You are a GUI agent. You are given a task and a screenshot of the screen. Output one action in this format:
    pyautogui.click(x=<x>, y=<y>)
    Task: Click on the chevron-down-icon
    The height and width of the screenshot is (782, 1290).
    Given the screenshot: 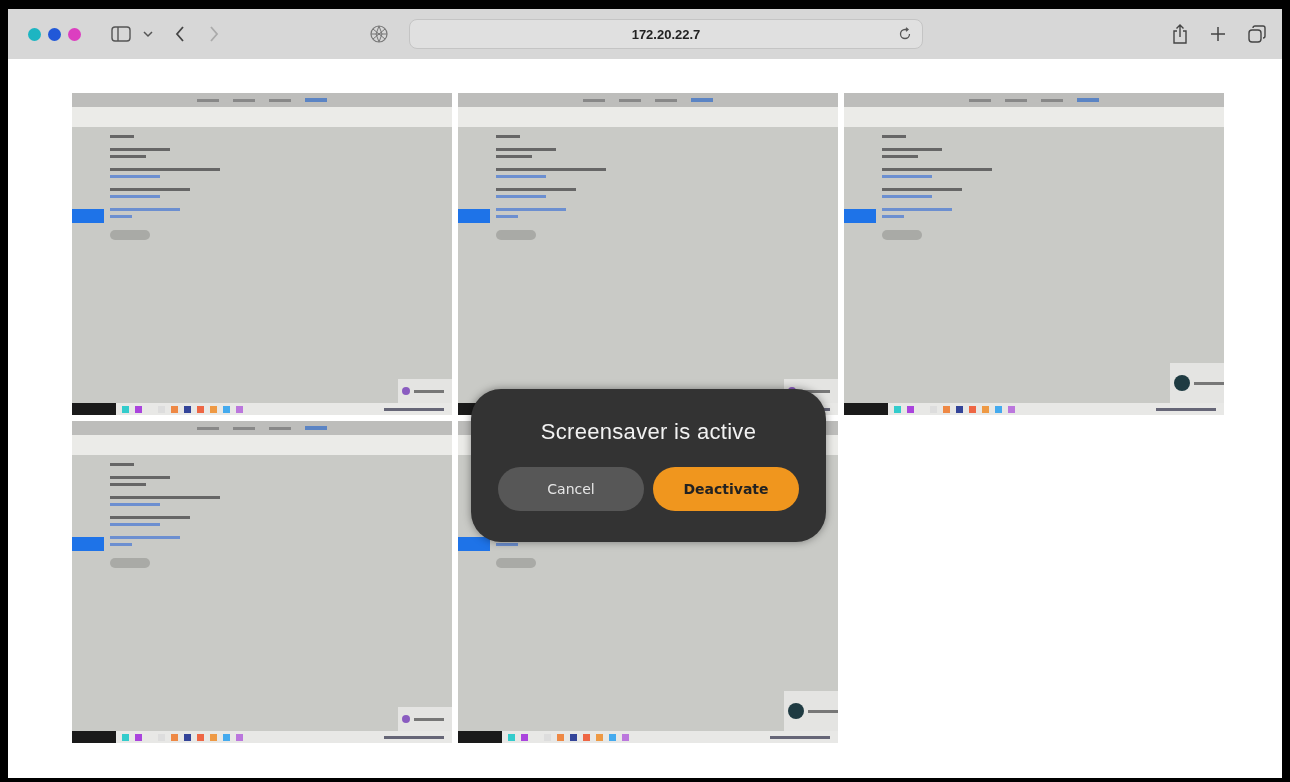 What is the action you would take?
    pyautogui.click(x=148, y=34)
    